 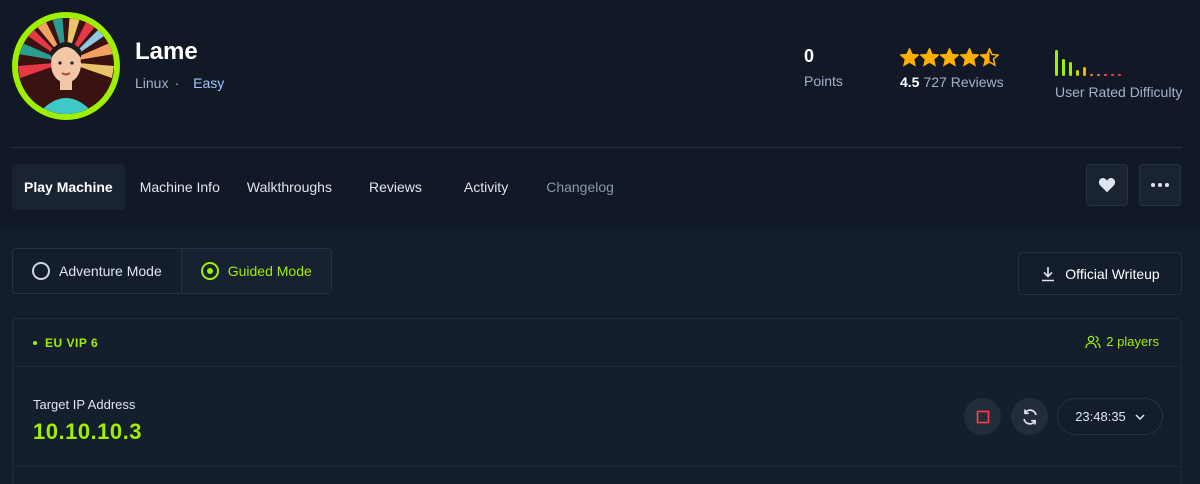 I want to click on tab-reviews: Reviews, so click(x=395, y=187).